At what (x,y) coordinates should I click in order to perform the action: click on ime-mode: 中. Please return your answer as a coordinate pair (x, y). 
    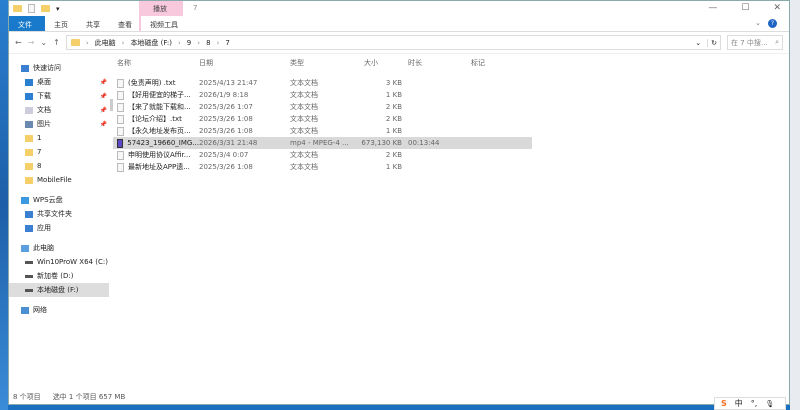
    Looking at the image, I should click on (739, 403).